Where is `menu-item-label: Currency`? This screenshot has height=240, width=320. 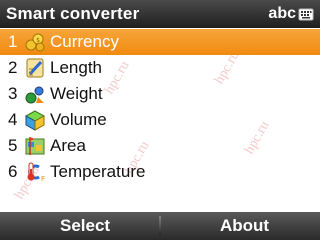
menu-item-label: Currency is located at coordinates (84, 41).